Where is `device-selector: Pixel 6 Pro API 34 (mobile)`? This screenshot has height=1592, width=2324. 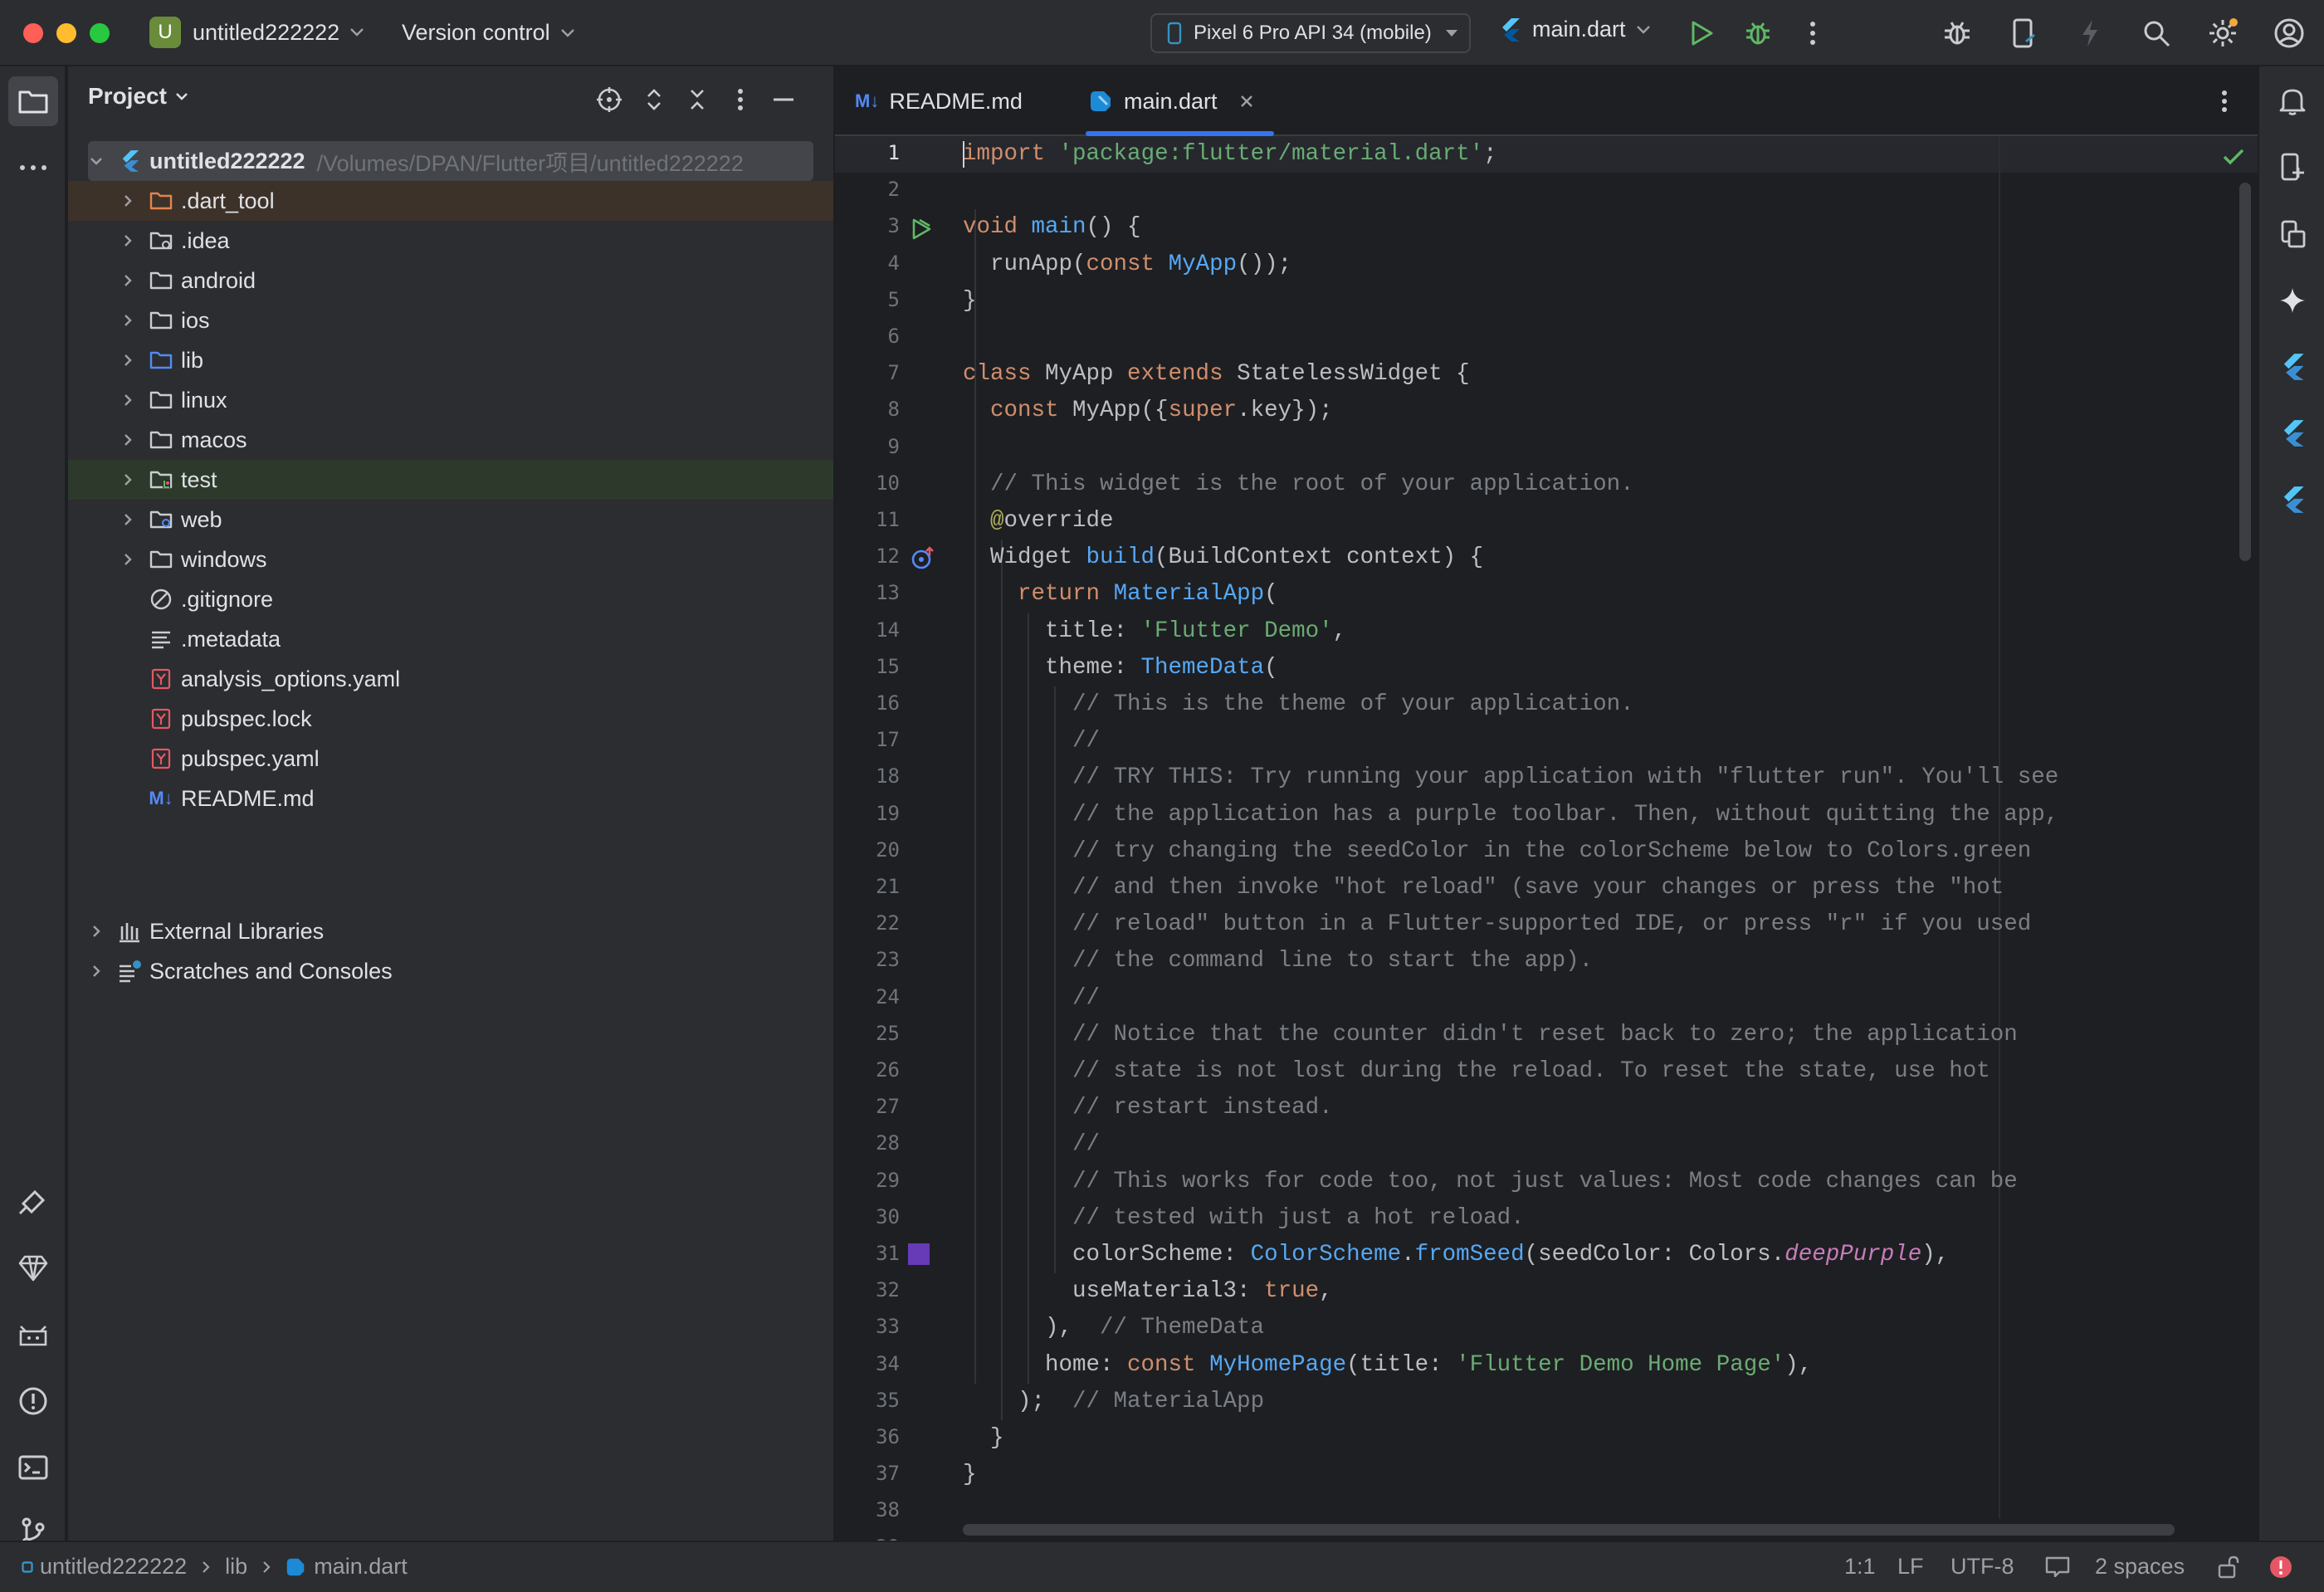
device-selector: Pixel 6 Pro API 34 (mobile) is located at coordinates (1310, 33).